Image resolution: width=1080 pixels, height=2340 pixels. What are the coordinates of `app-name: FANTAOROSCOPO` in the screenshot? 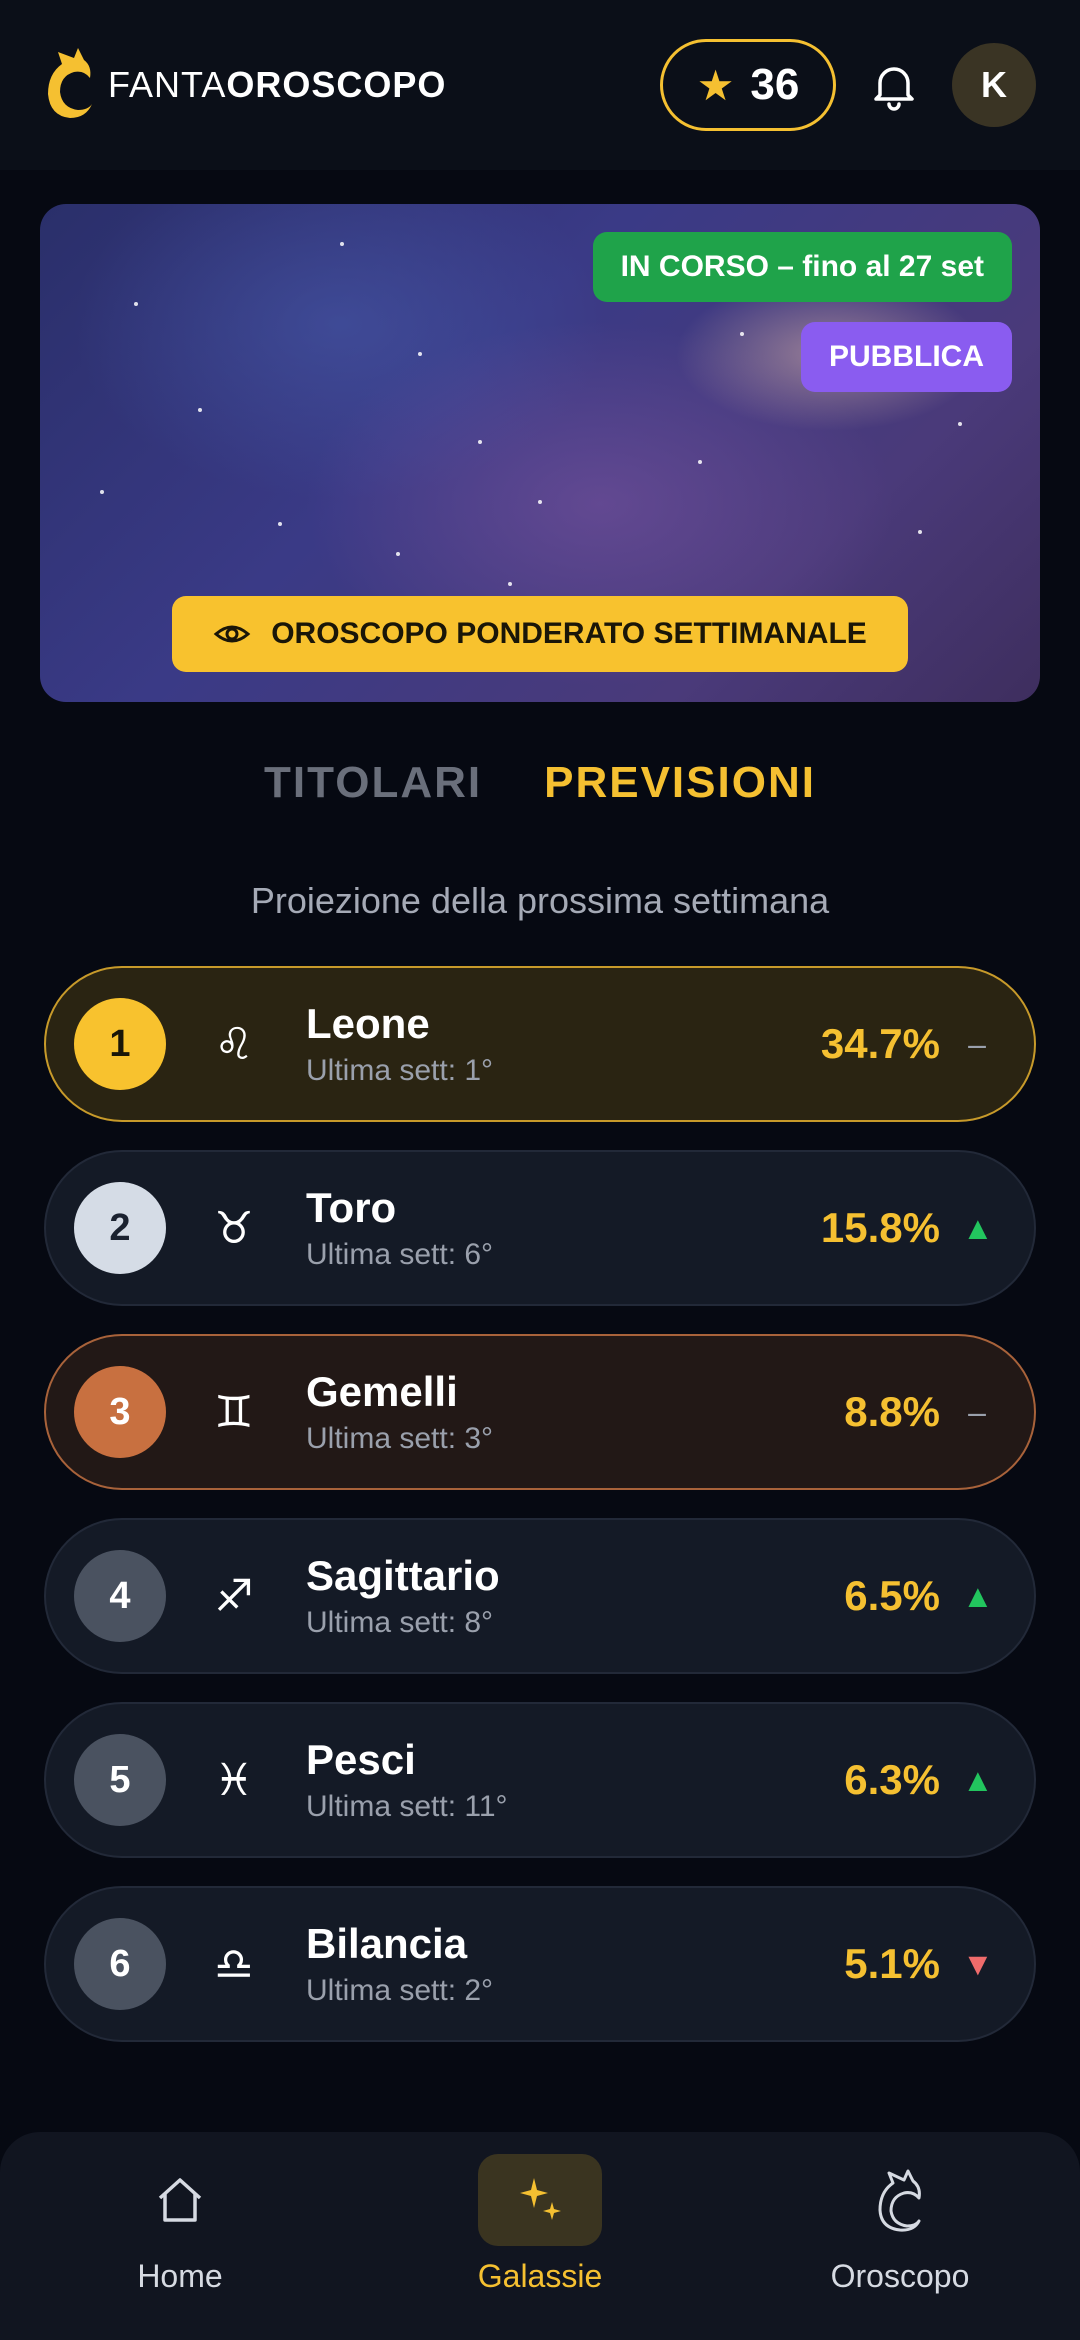 It's located at (277, 85).